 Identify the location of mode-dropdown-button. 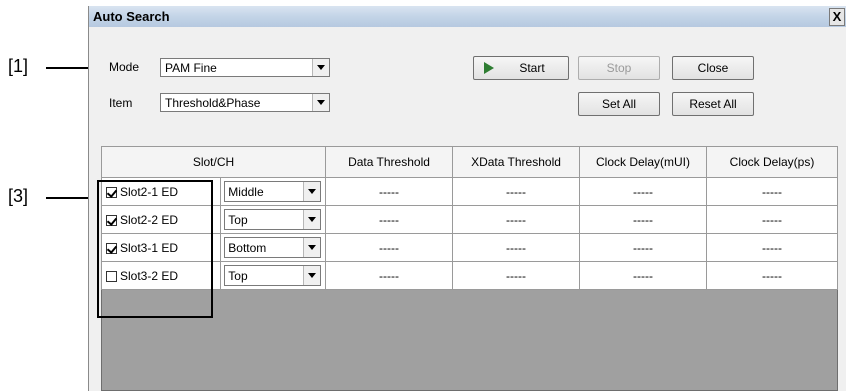
(320, 67).